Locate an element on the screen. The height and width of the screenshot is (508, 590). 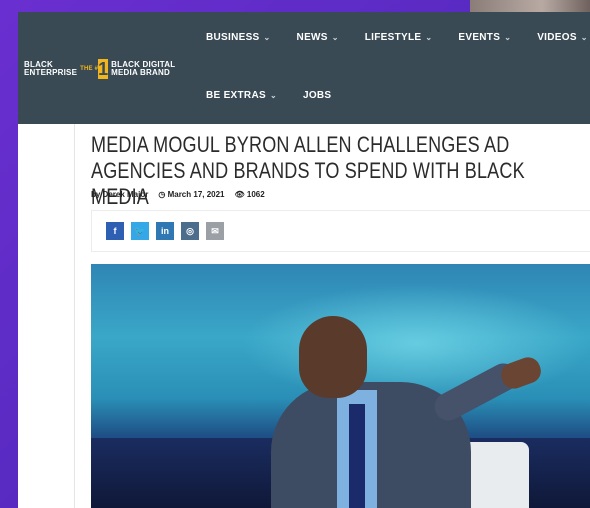
email-glyph: ✉ is located at coordinates (215, 230).